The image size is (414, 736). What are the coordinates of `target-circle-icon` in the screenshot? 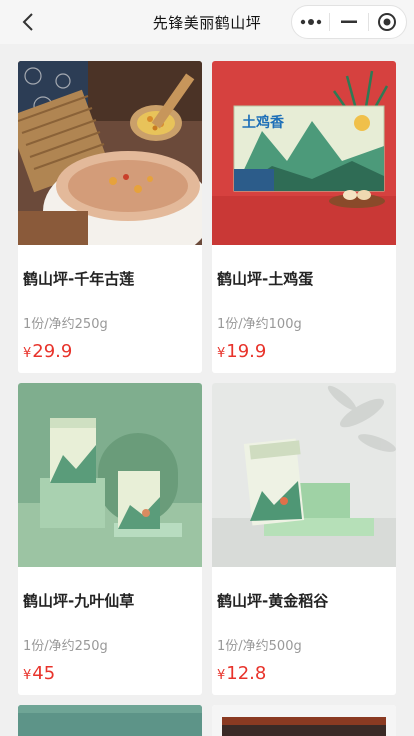 It's located at (387, 22).